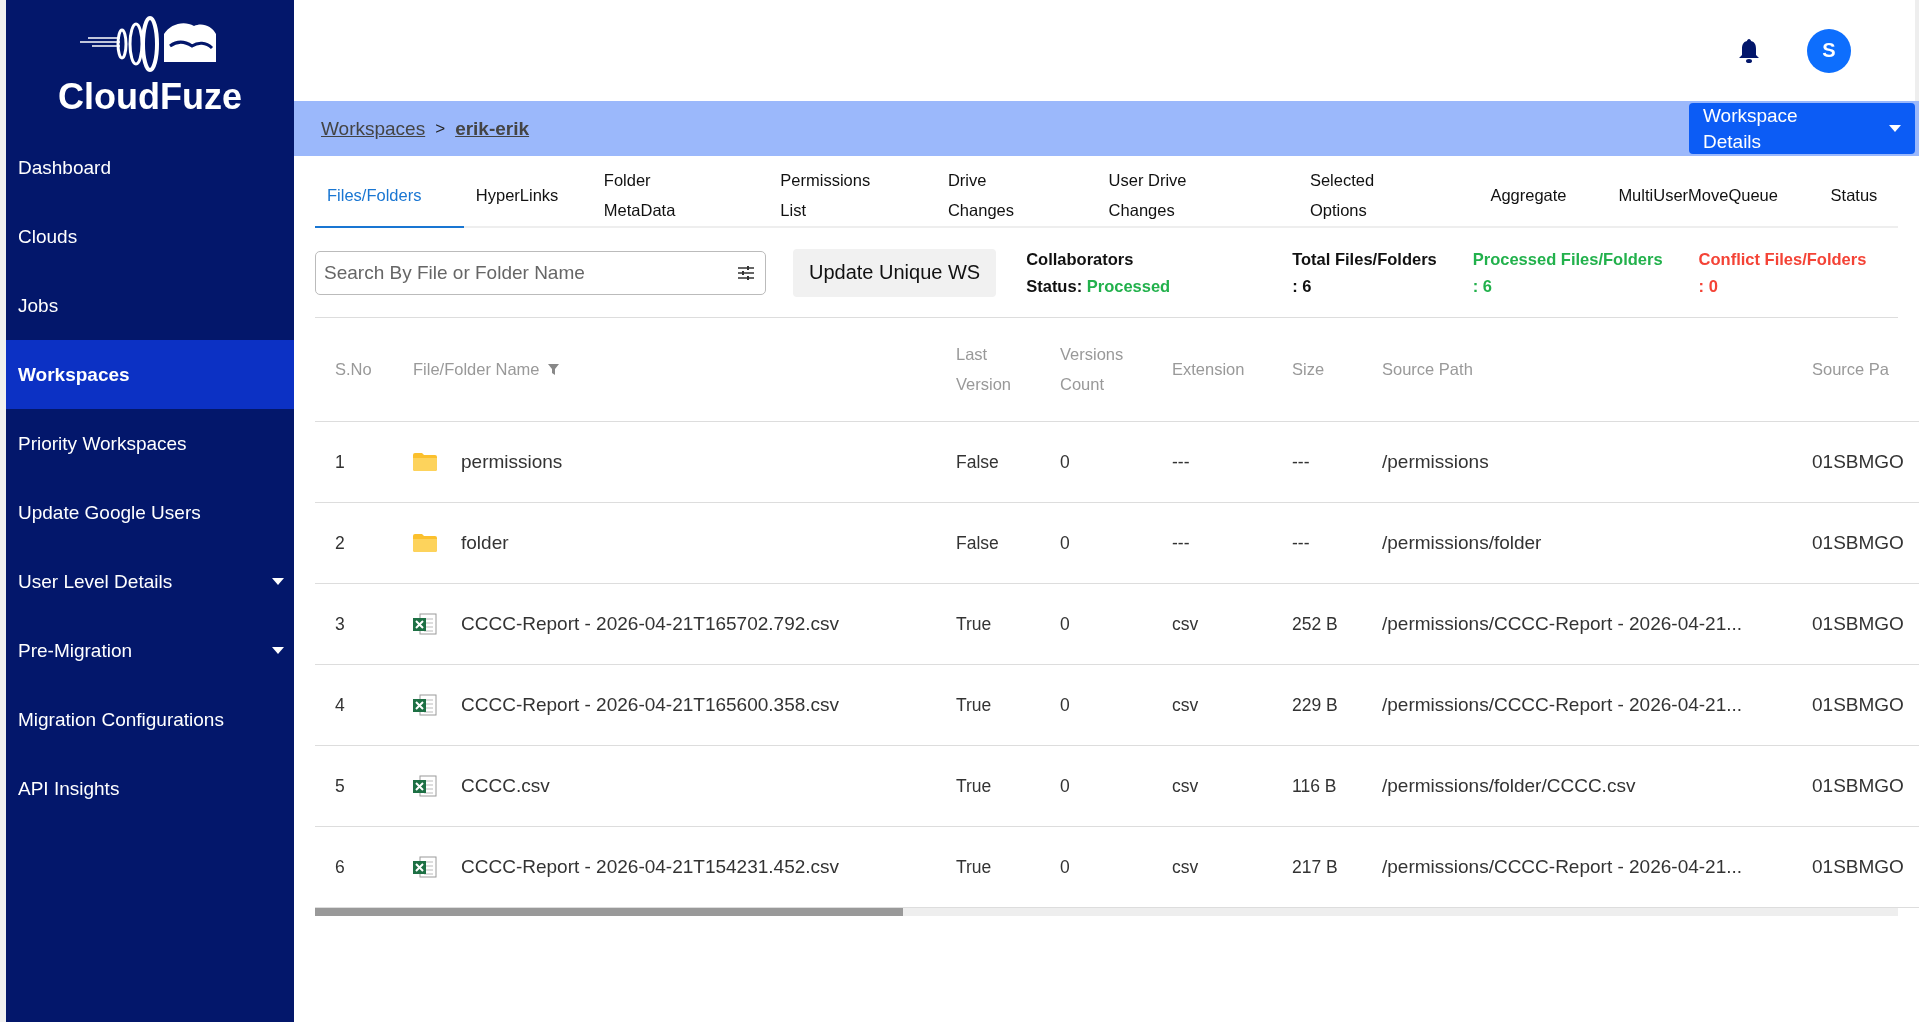 This screenshot has height=1022, width=1919. Describe the element at coordinates (150, 788) in the screenshot. I see `sidebar-item: API Insights` at that location.